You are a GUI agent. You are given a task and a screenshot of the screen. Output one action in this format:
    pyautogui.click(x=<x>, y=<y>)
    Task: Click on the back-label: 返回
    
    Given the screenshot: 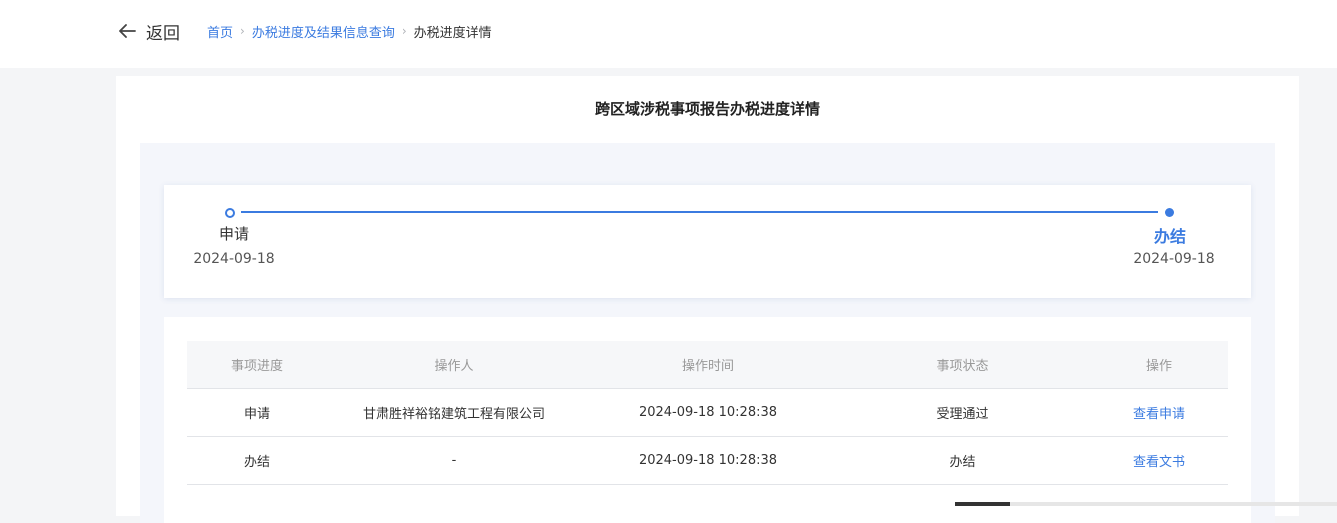 What is the action you would take?
    pyautogui.click(x=163, y=33)
    